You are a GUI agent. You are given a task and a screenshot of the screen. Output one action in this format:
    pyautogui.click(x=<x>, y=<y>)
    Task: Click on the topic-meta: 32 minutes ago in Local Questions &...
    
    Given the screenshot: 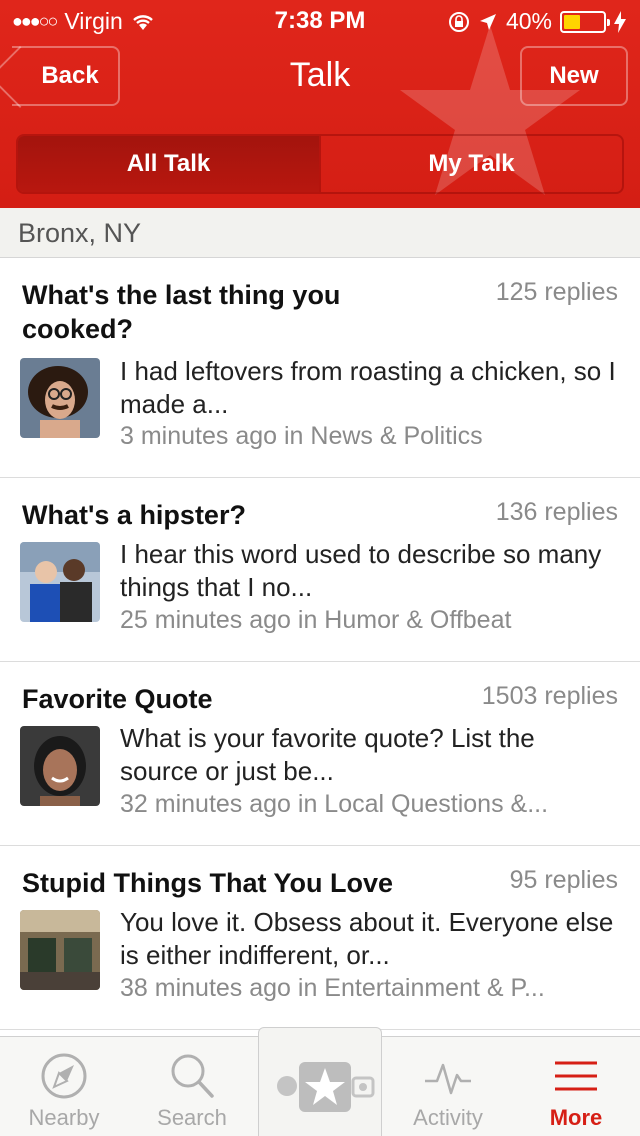 What is the action you would take?
    pyautogui.click(x=334, y=804)
    